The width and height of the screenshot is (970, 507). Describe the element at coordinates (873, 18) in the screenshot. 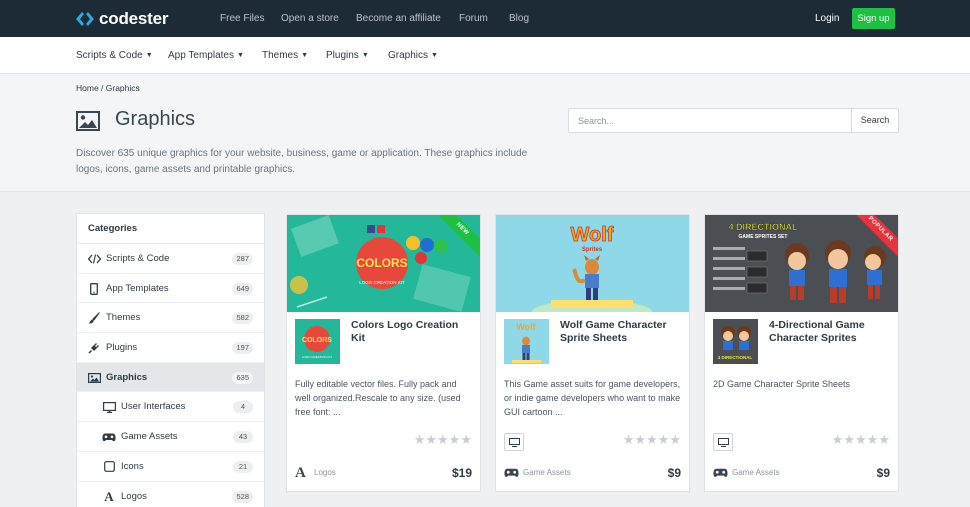

I see `signup-button: Sign up` at that location.